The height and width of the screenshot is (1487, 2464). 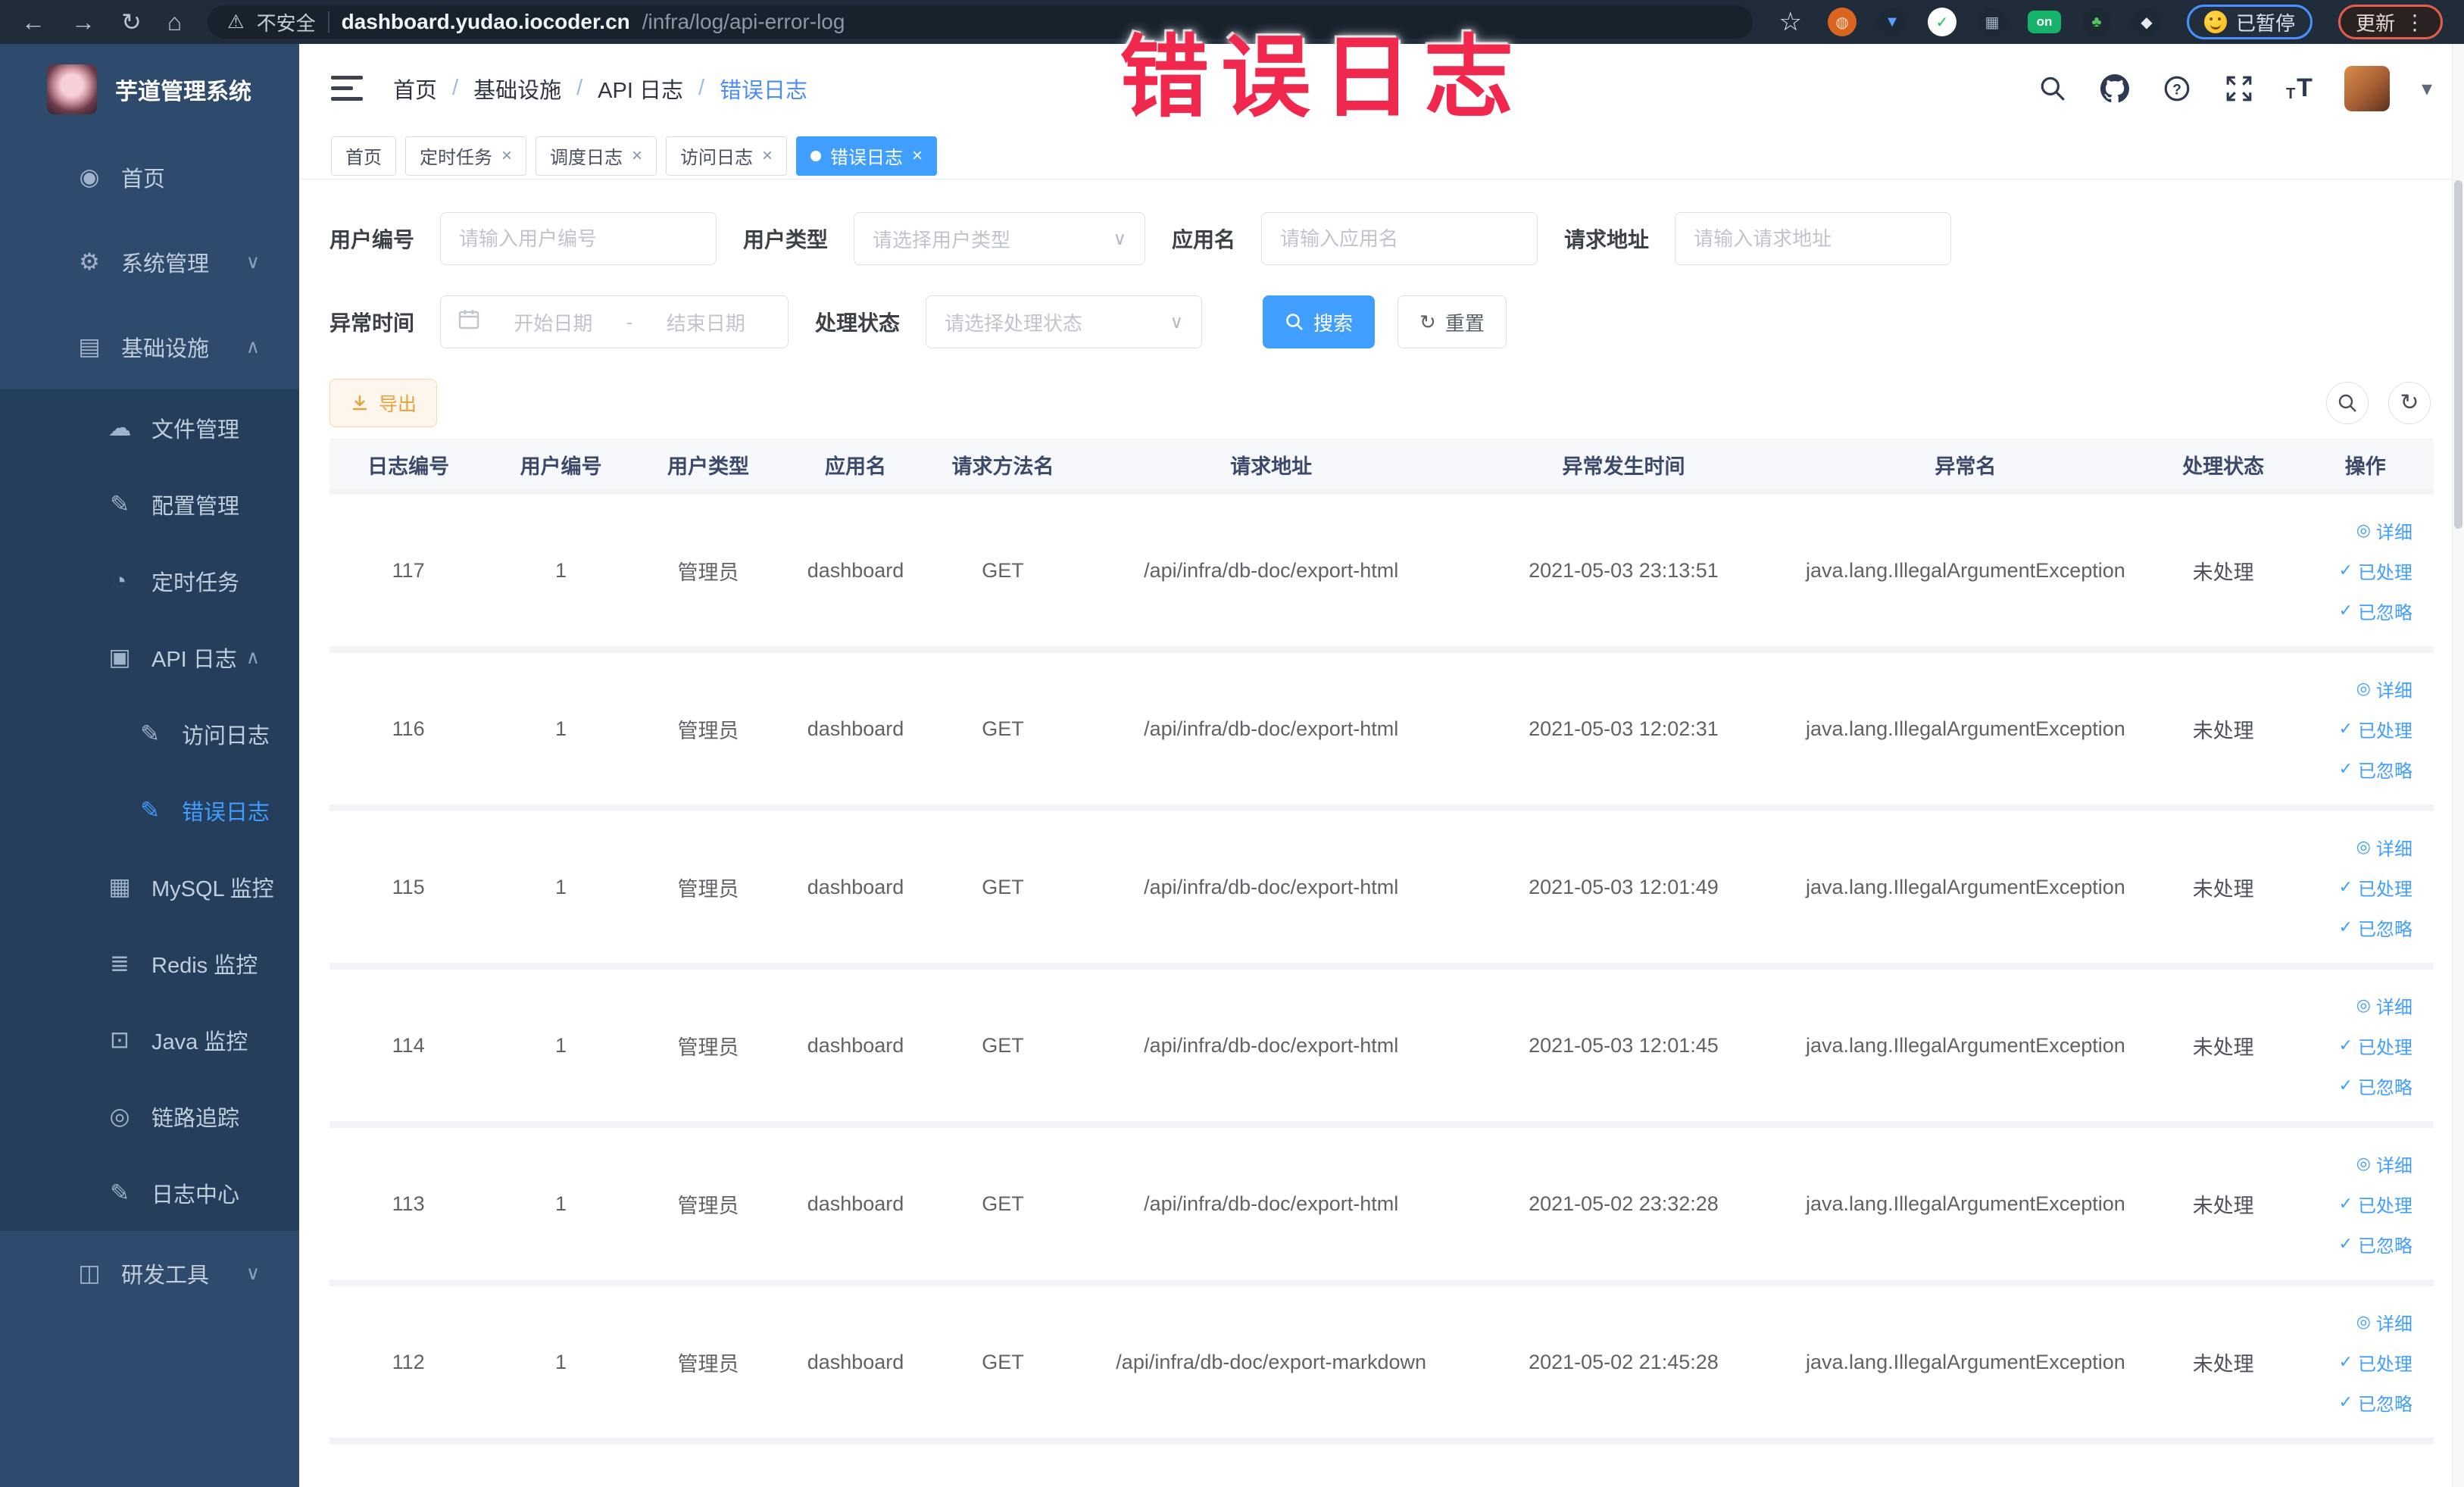 I want to click on sidebar-item-trace: ◎ 链路追踪, so click(x=149, y=1116).